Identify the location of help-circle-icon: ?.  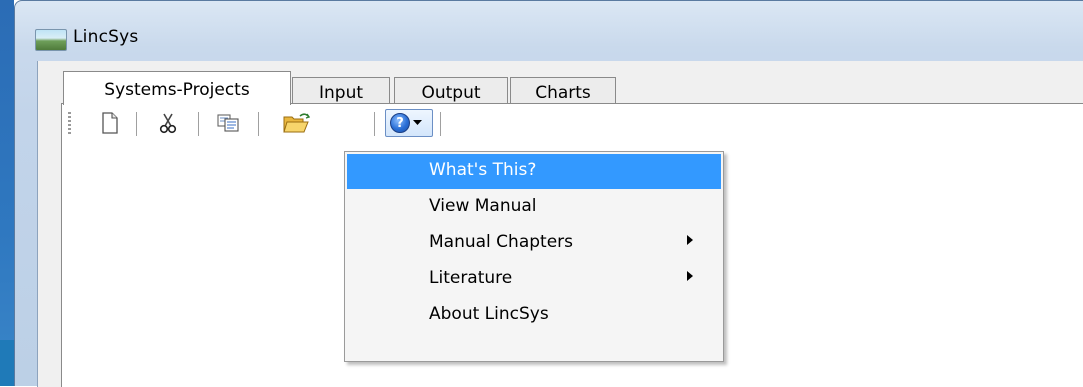
(400, 123).